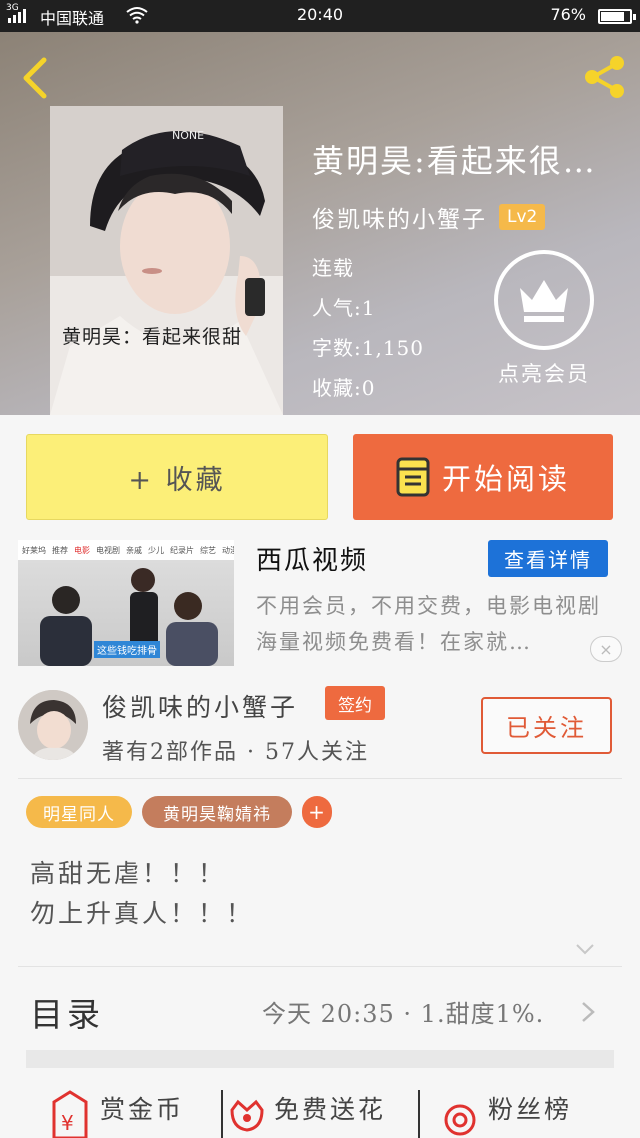  Describe the element at coordinates (208, 550) in the screenshot. I see `ad-nav-item: 综艺` at that location.